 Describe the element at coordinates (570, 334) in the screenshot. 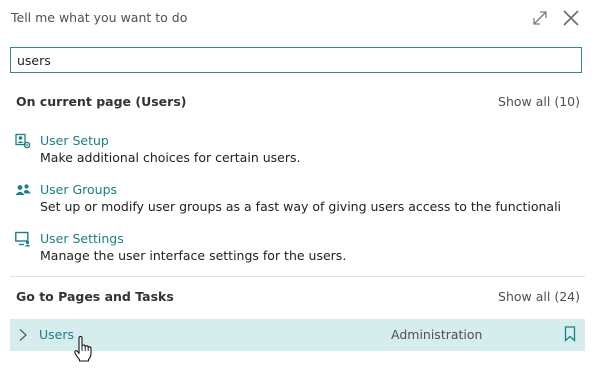

I see `bookmark-icon` at that location.